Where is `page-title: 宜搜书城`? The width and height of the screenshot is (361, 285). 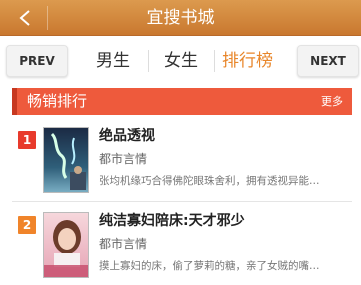 page-title: 宜搜书城 is located at coordinates (180, 18).